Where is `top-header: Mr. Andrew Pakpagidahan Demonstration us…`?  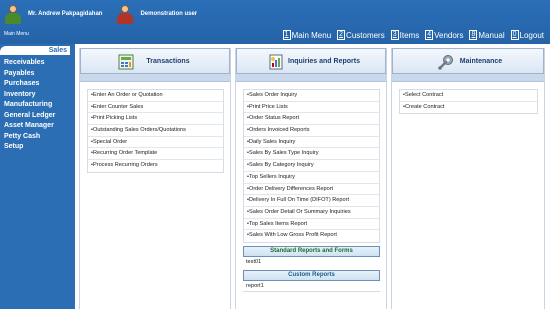 top-header: Mr. Andrew Pakpagidahan Demonstration us… is located at coordinates (275, 22).